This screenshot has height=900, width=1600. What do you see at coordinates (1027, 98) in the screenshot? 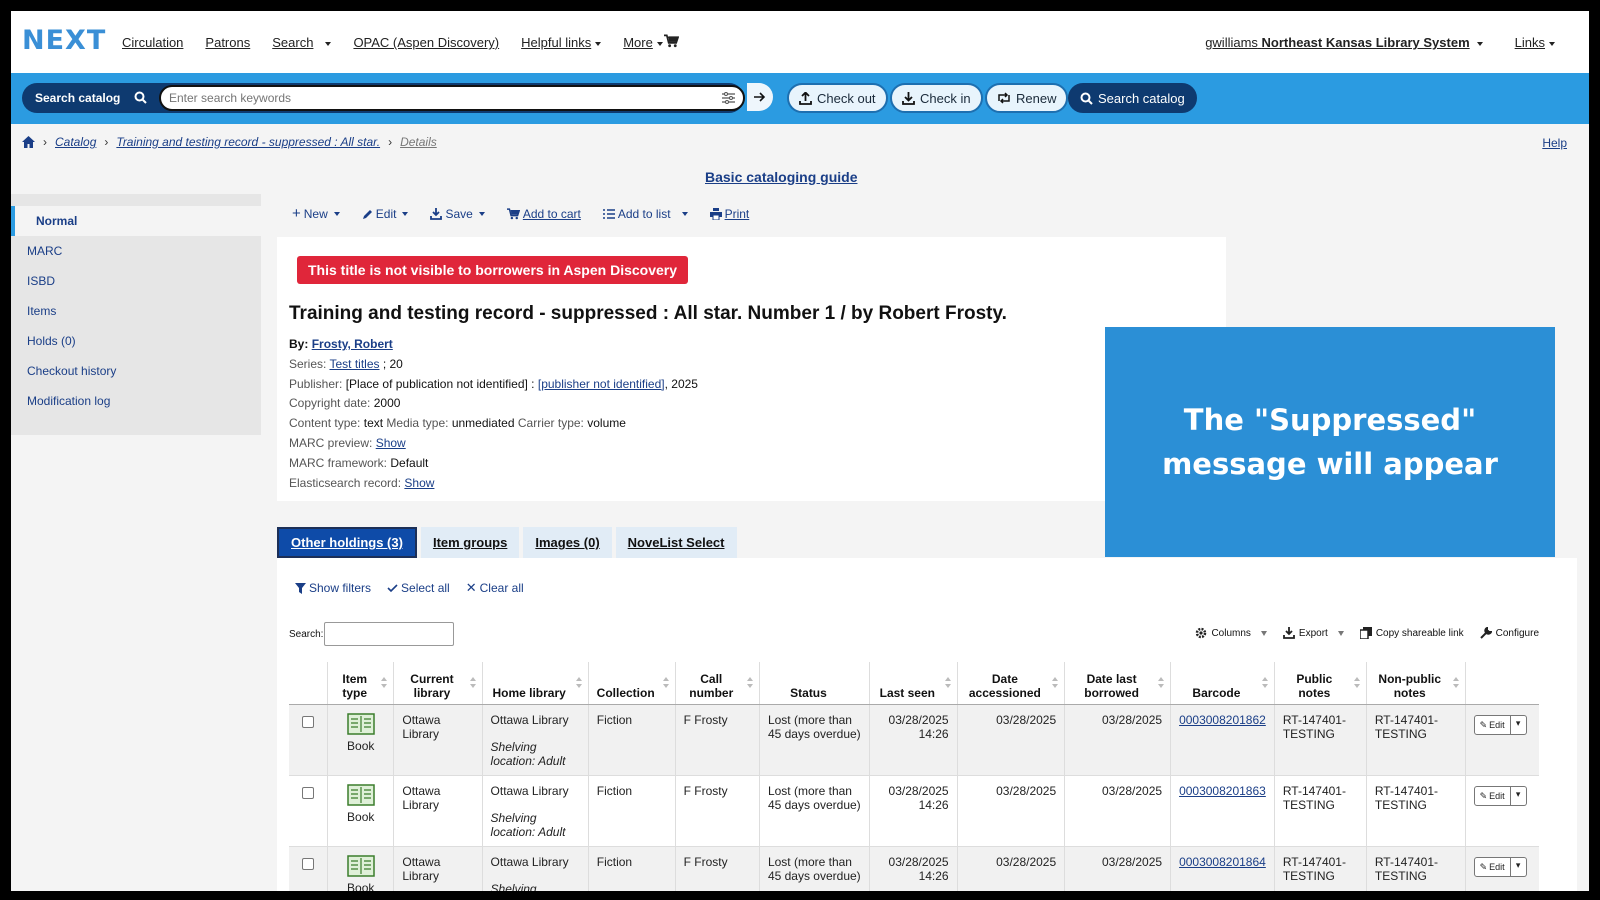
I see `renew-button: Renew` at bounding box center [1027, 98].